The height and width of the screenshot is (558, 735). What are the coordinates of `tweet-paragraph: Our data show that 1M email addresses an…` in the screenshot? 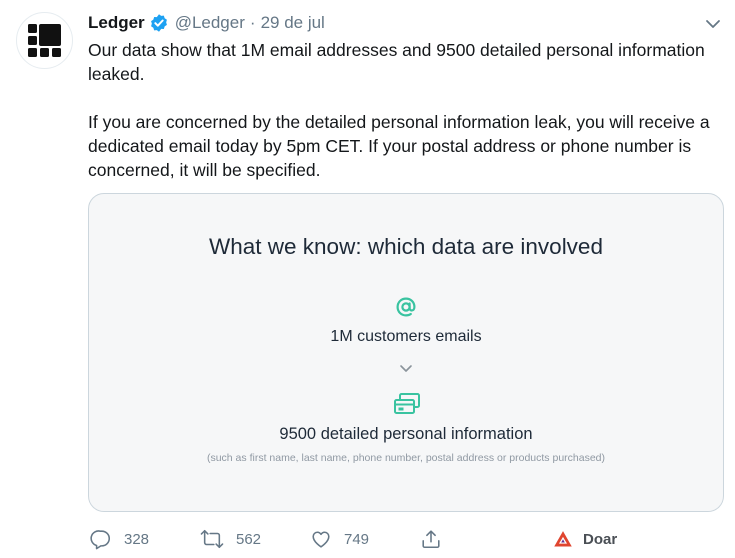 It's located at (396, 62).